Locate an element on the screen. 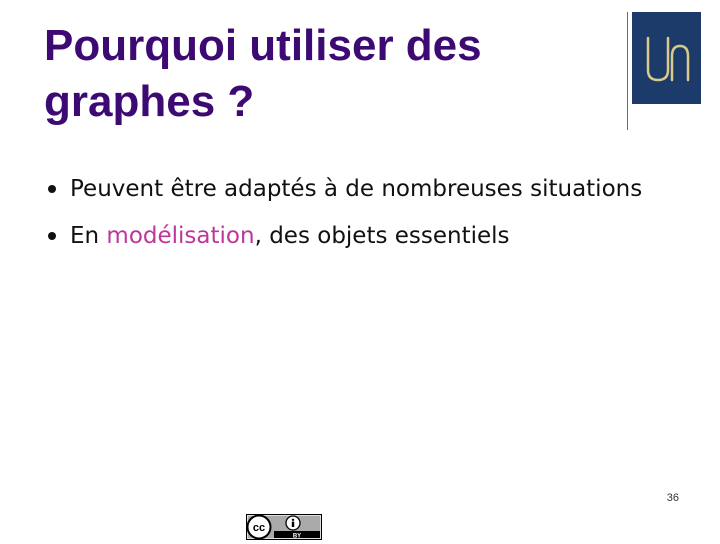 The height and width of the screenshot is (544, 720). creative-commons-badge: cc BY is located at coordinates (284, 527).